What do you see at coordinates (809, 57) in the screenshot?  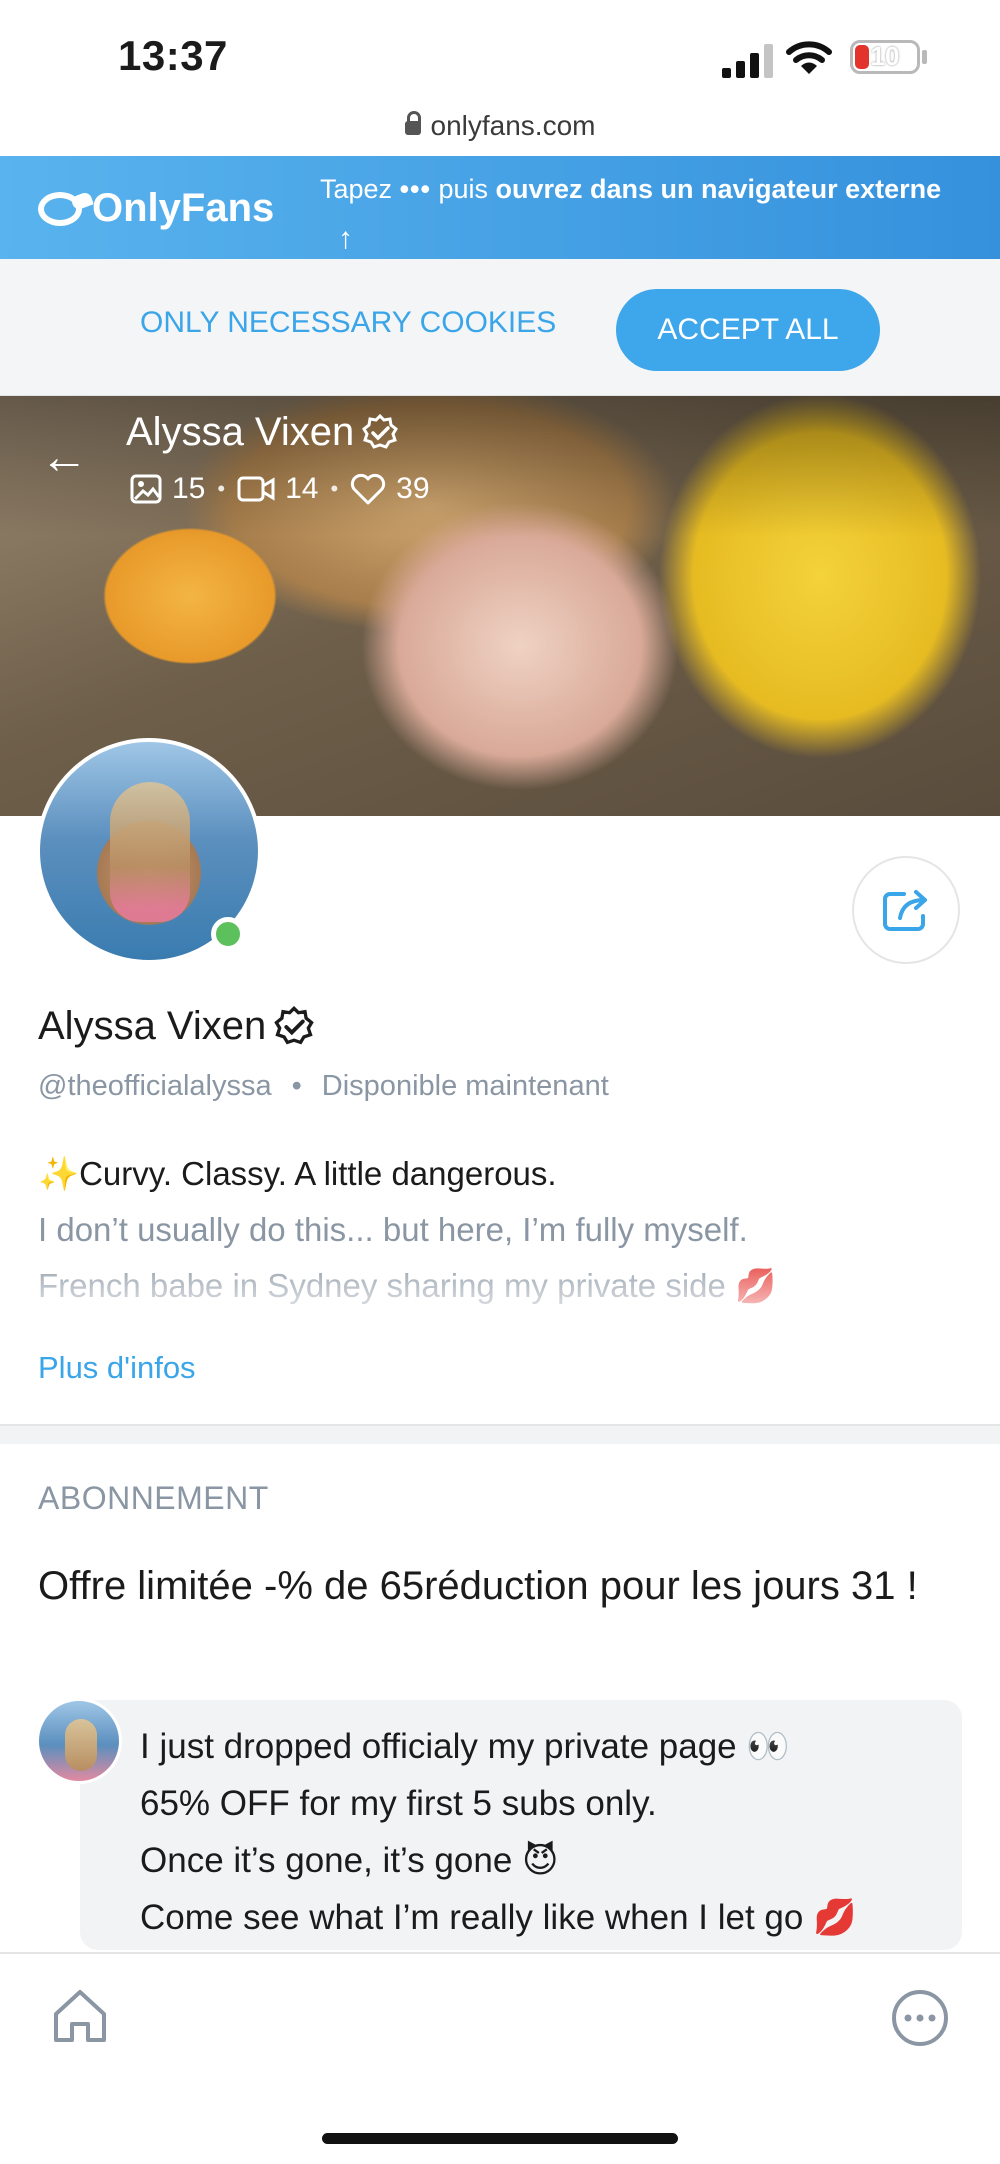 I see `wifi-icon` at bounding box center [809, 57].